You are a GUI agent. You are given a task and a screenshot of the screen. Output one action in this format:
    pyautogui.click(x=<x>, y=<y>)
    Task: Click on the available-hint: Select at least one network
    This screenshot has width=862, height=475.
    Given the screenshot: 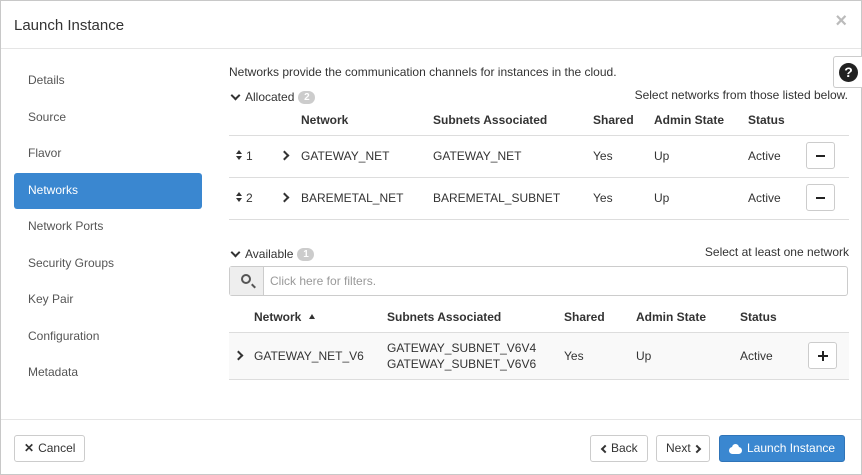 What is the action you would take?
    pyautogui.click(x=776, y=252)
    